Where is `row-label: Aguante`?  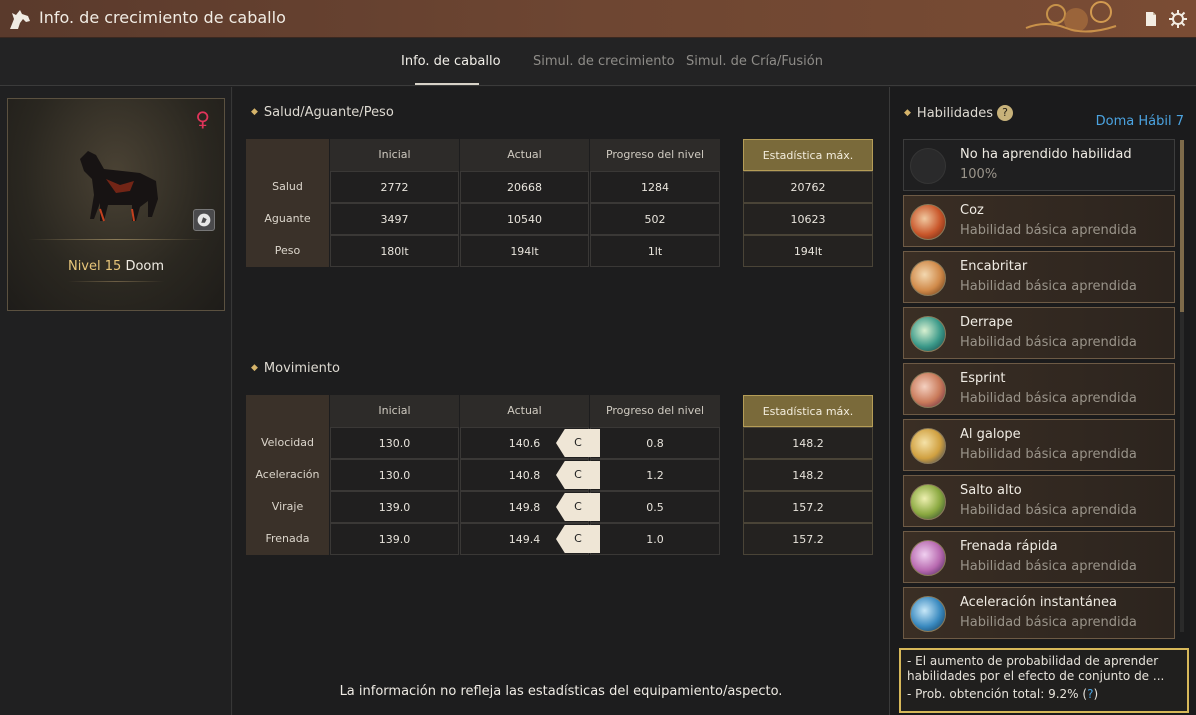
row-label: Aguante is located at coordinates (287, 219).